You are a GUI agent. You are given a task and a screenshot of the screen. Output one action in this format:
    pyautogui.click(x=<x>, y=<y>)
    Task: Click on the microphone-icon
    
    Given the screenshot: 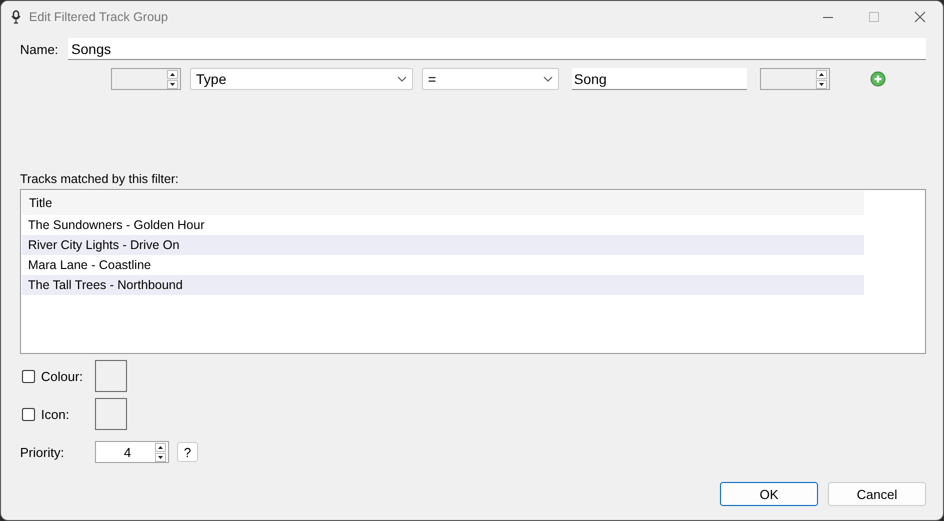 What is the action you would take?
    pyautogui.click(x=16, y=17)
    